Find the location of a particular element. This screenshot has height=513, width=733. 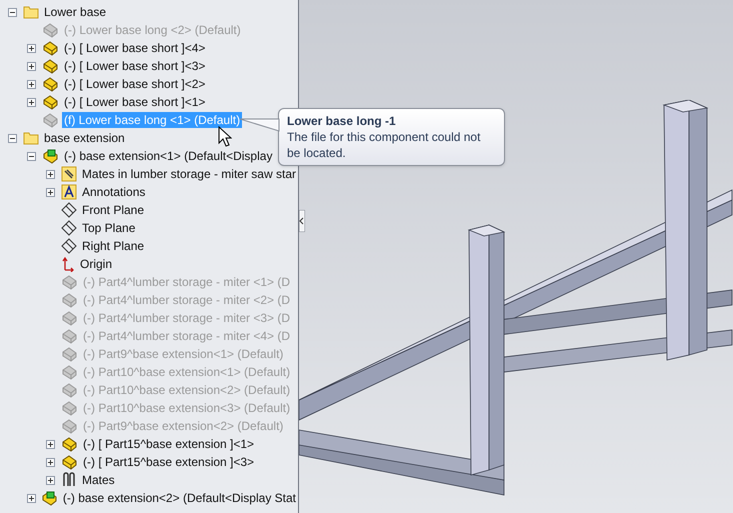

tree-item: Top Plane is located at coordinates (109, 228).